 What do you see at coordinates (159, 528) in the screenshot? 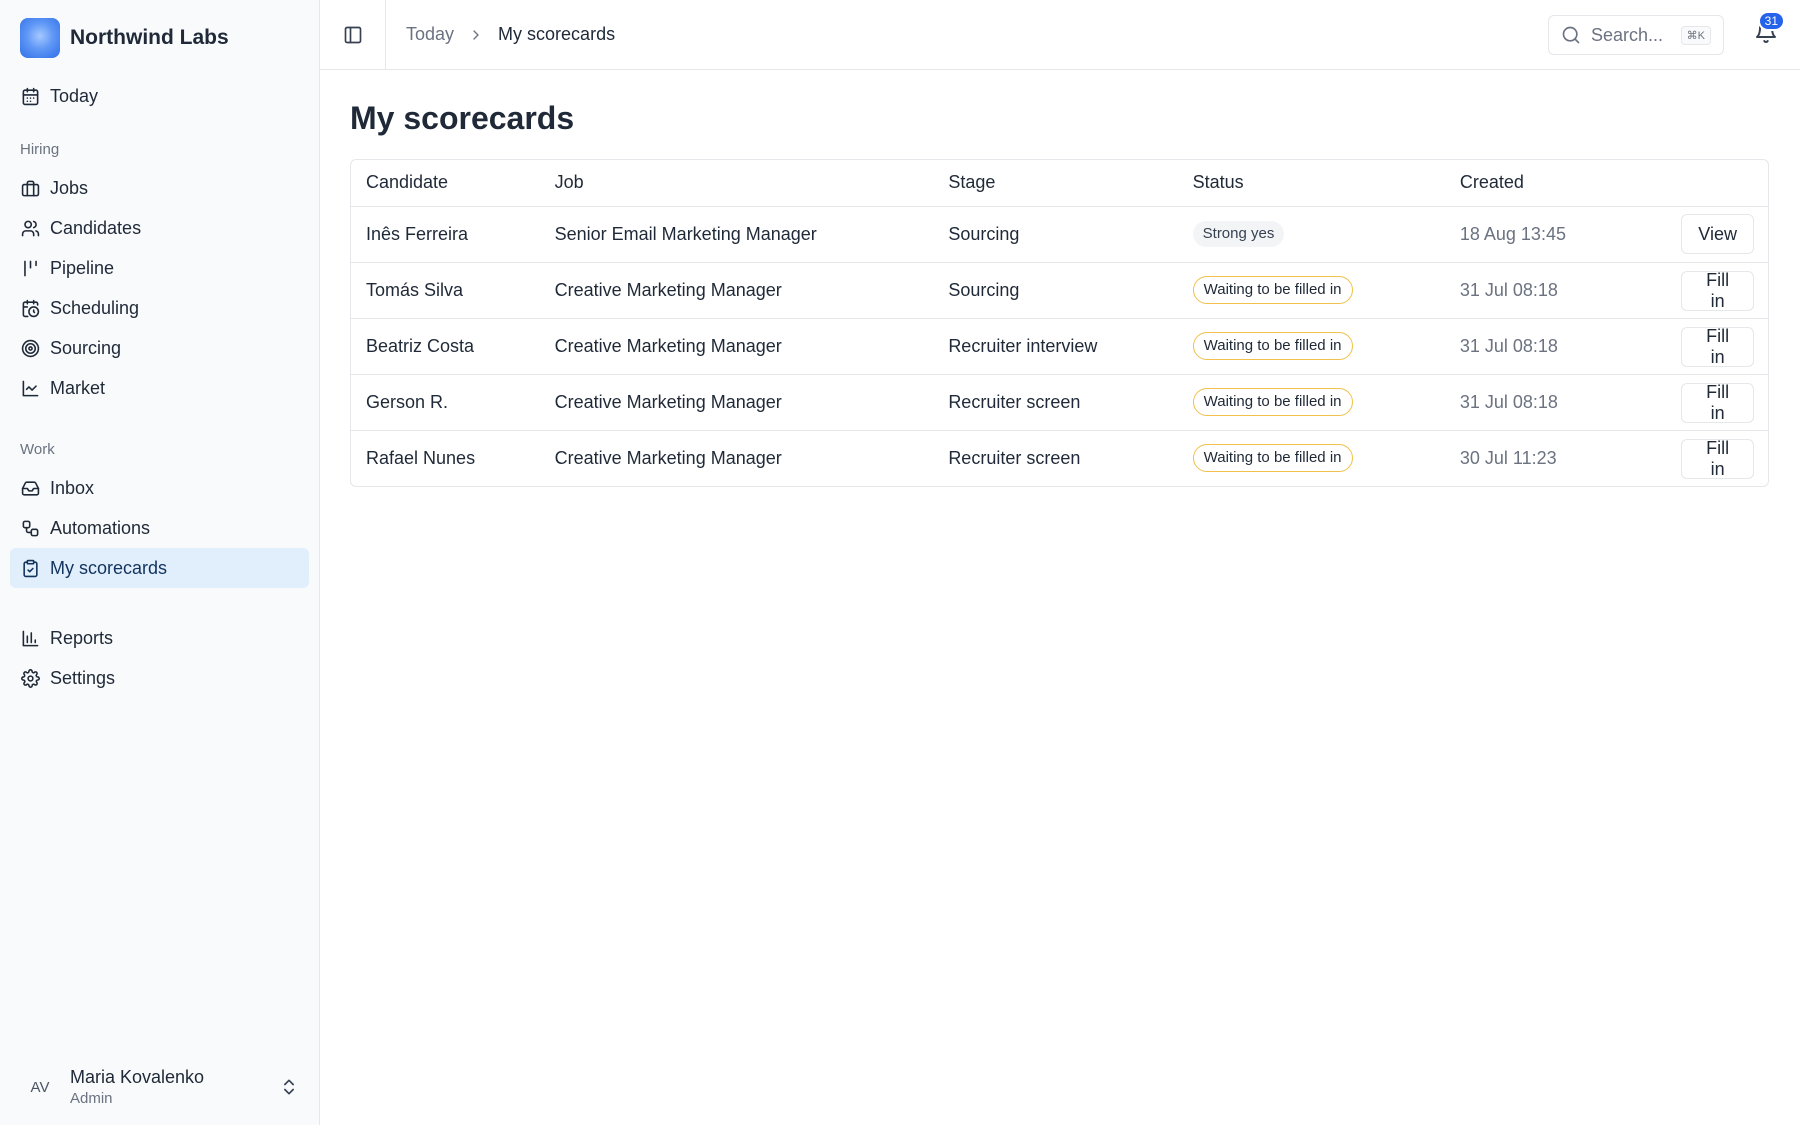
I see `sidebar-item-automations: Automations` at bounding box center [159, 528].